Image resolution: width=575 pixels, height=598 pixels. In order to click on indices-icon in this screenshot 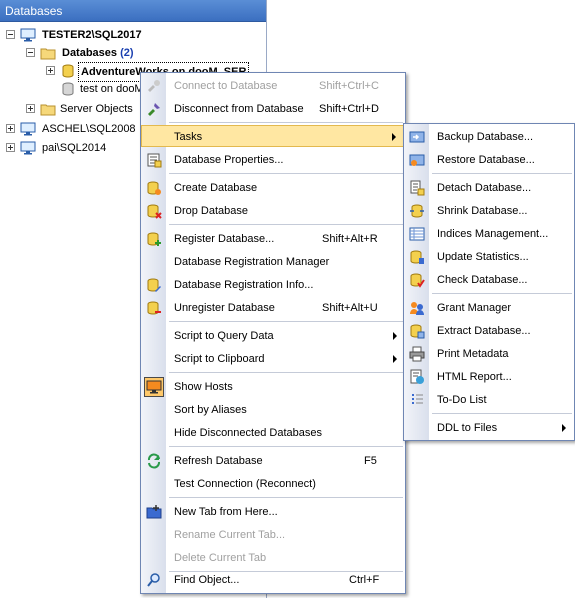, I will do `click(417, 234)`.